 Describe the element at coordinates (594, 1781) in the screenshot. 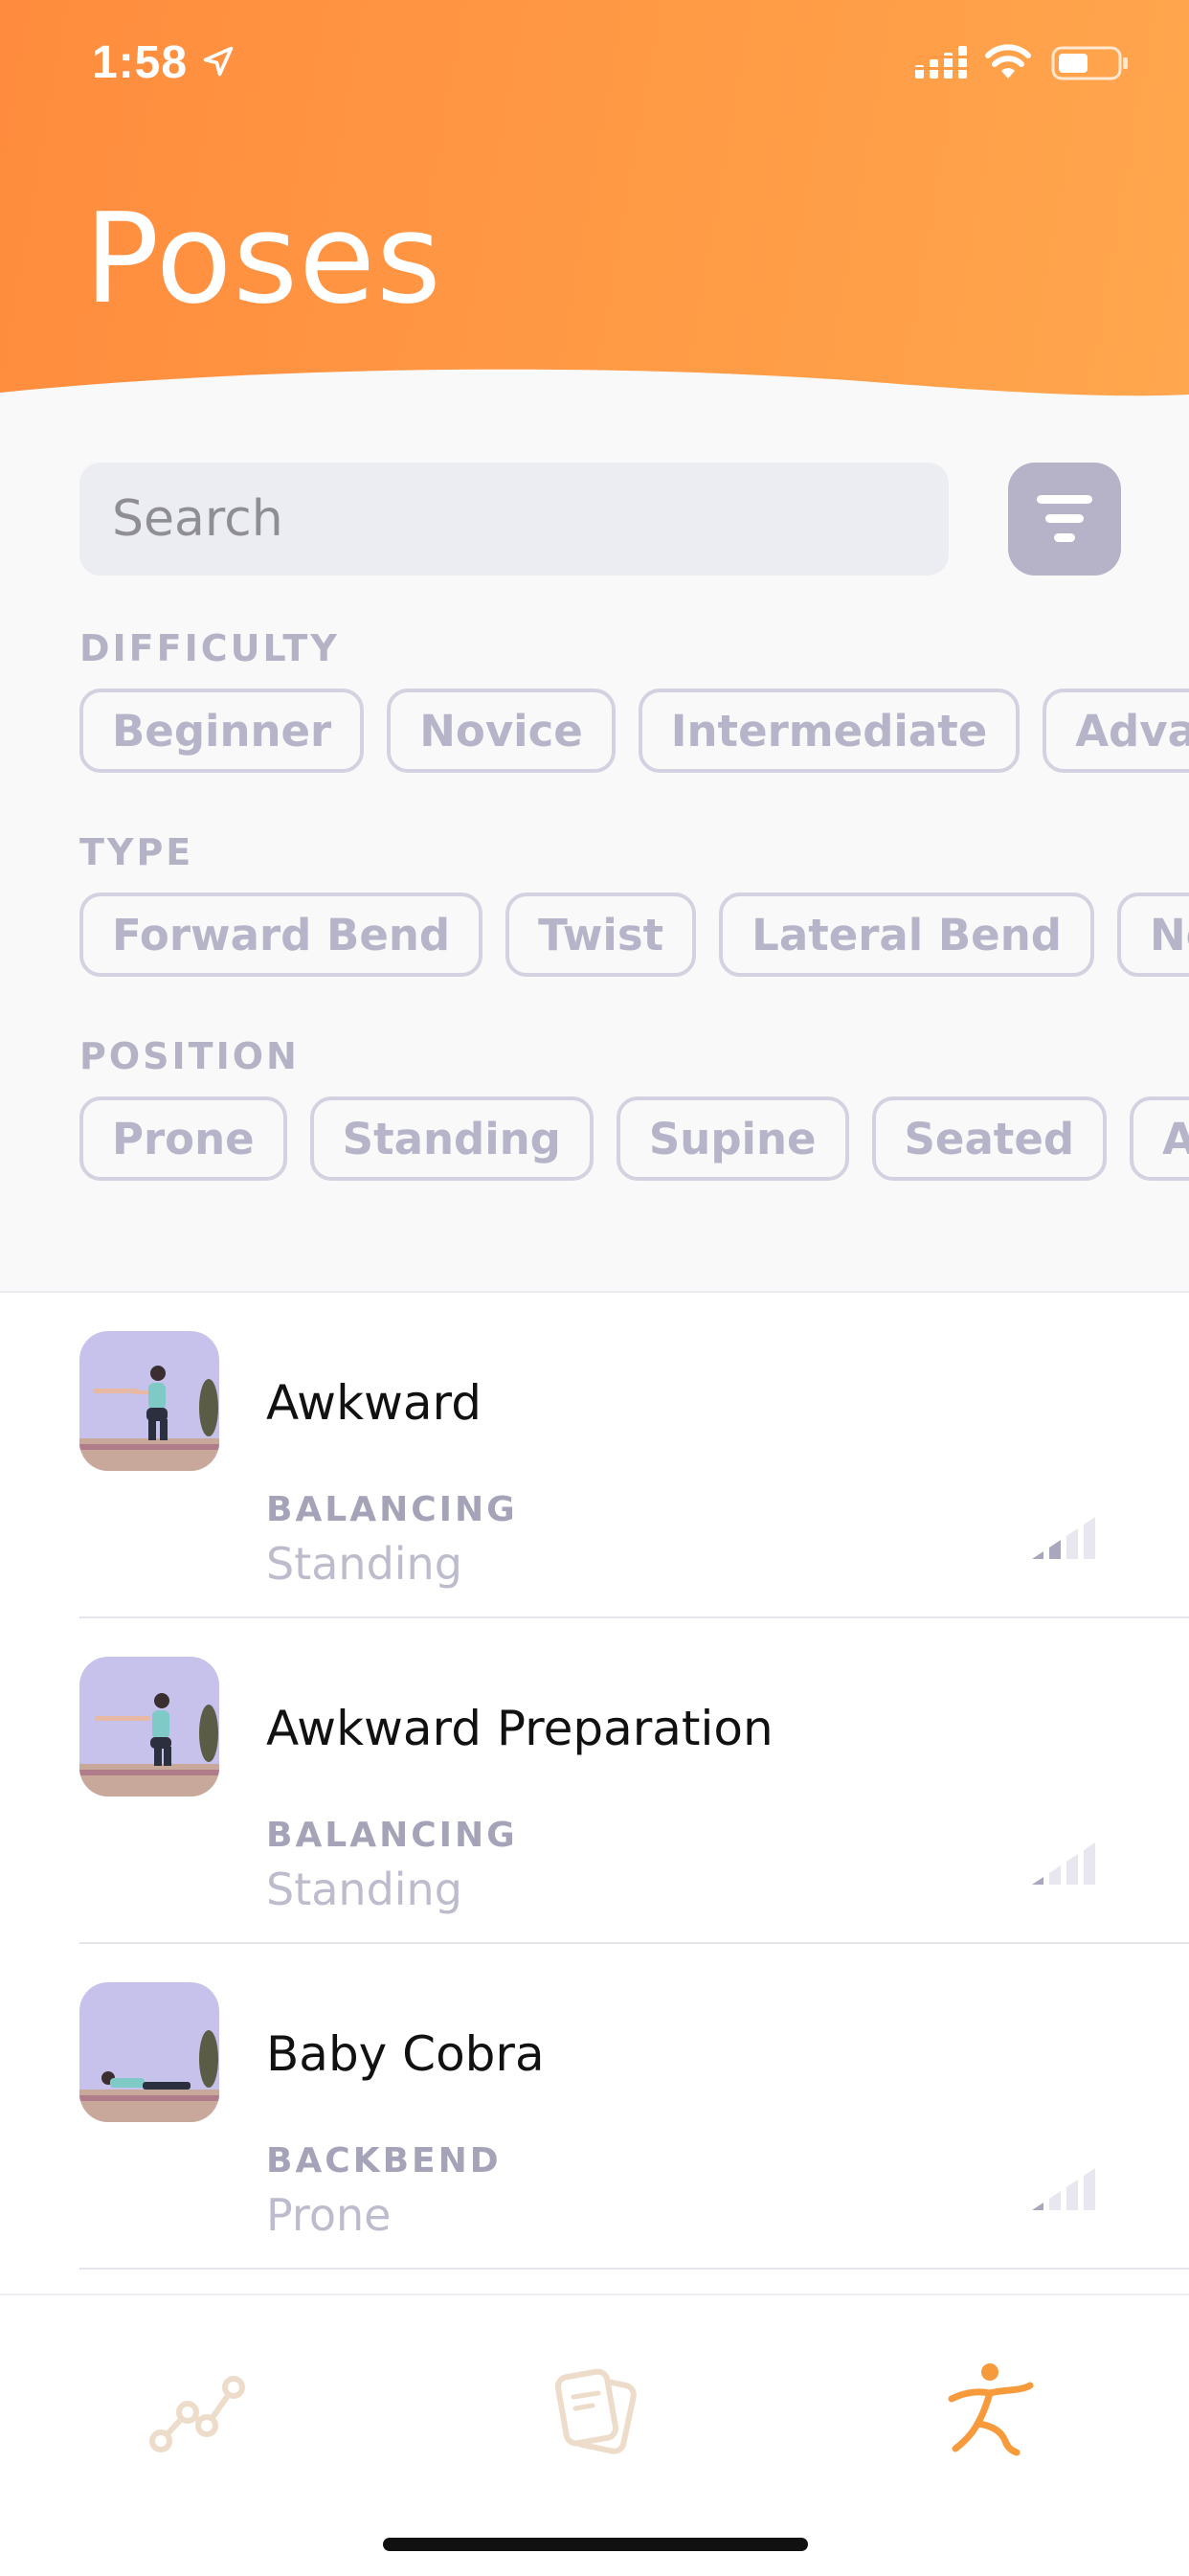

I see `pose-row: Awkward Preparation BALANCING Standing` at that location.